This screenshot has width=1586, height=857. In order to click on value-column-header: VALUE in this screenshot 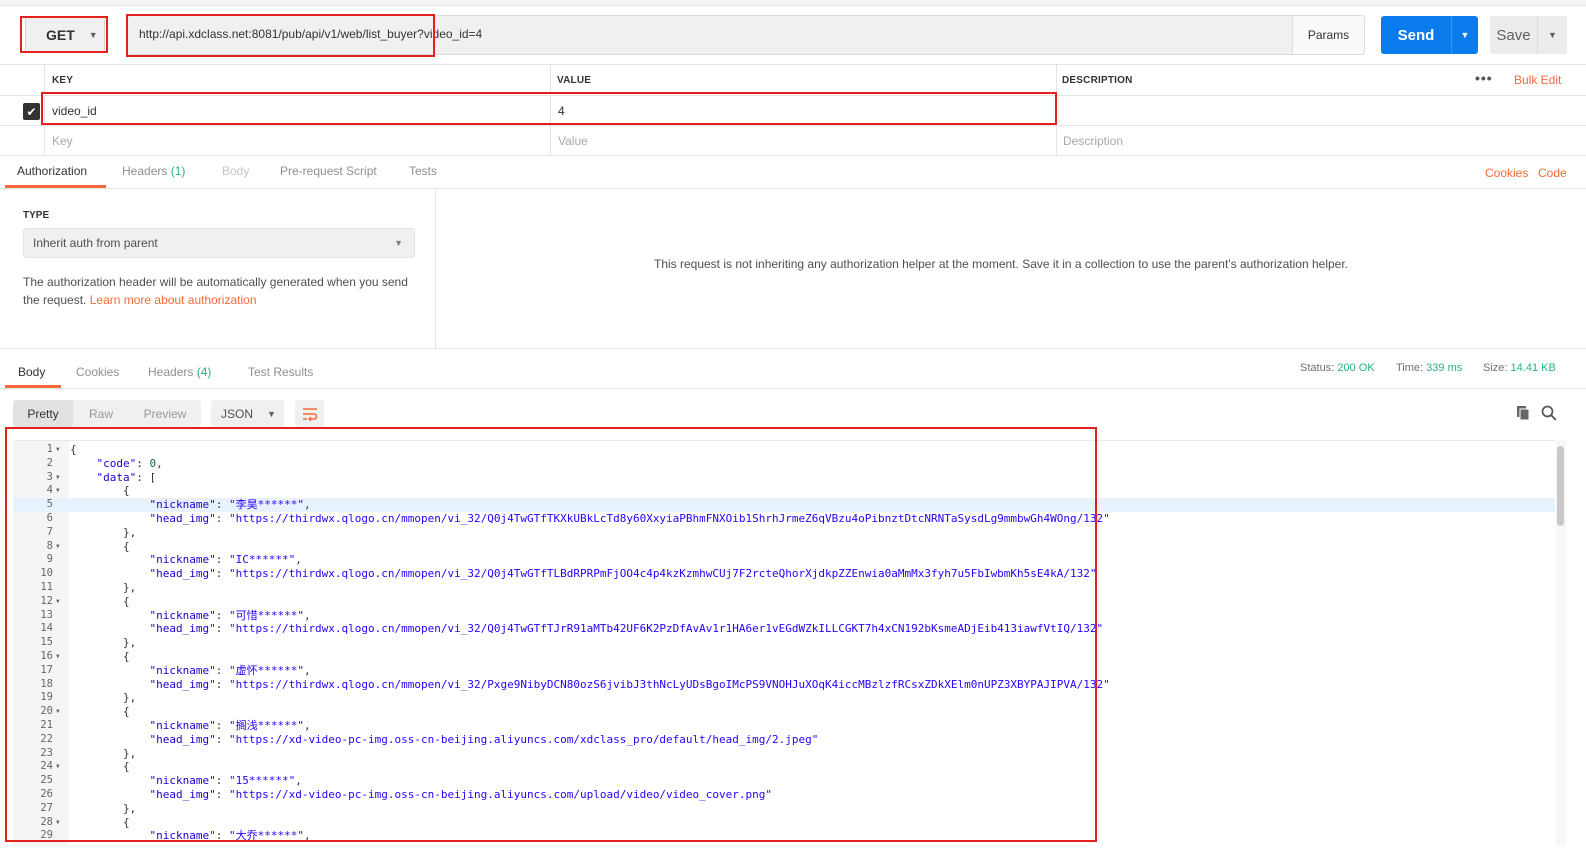, I will do `click(574, 80)`.